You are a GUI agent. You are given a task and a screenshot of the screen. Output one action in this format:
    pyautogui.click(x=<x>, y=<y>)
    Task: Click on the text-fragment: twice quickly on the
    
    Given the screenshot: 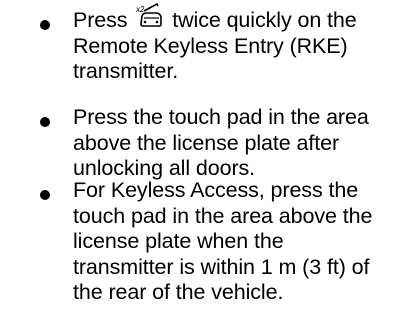 What is the action you would take?
    pyautogui.click(x=264, y=20)
    